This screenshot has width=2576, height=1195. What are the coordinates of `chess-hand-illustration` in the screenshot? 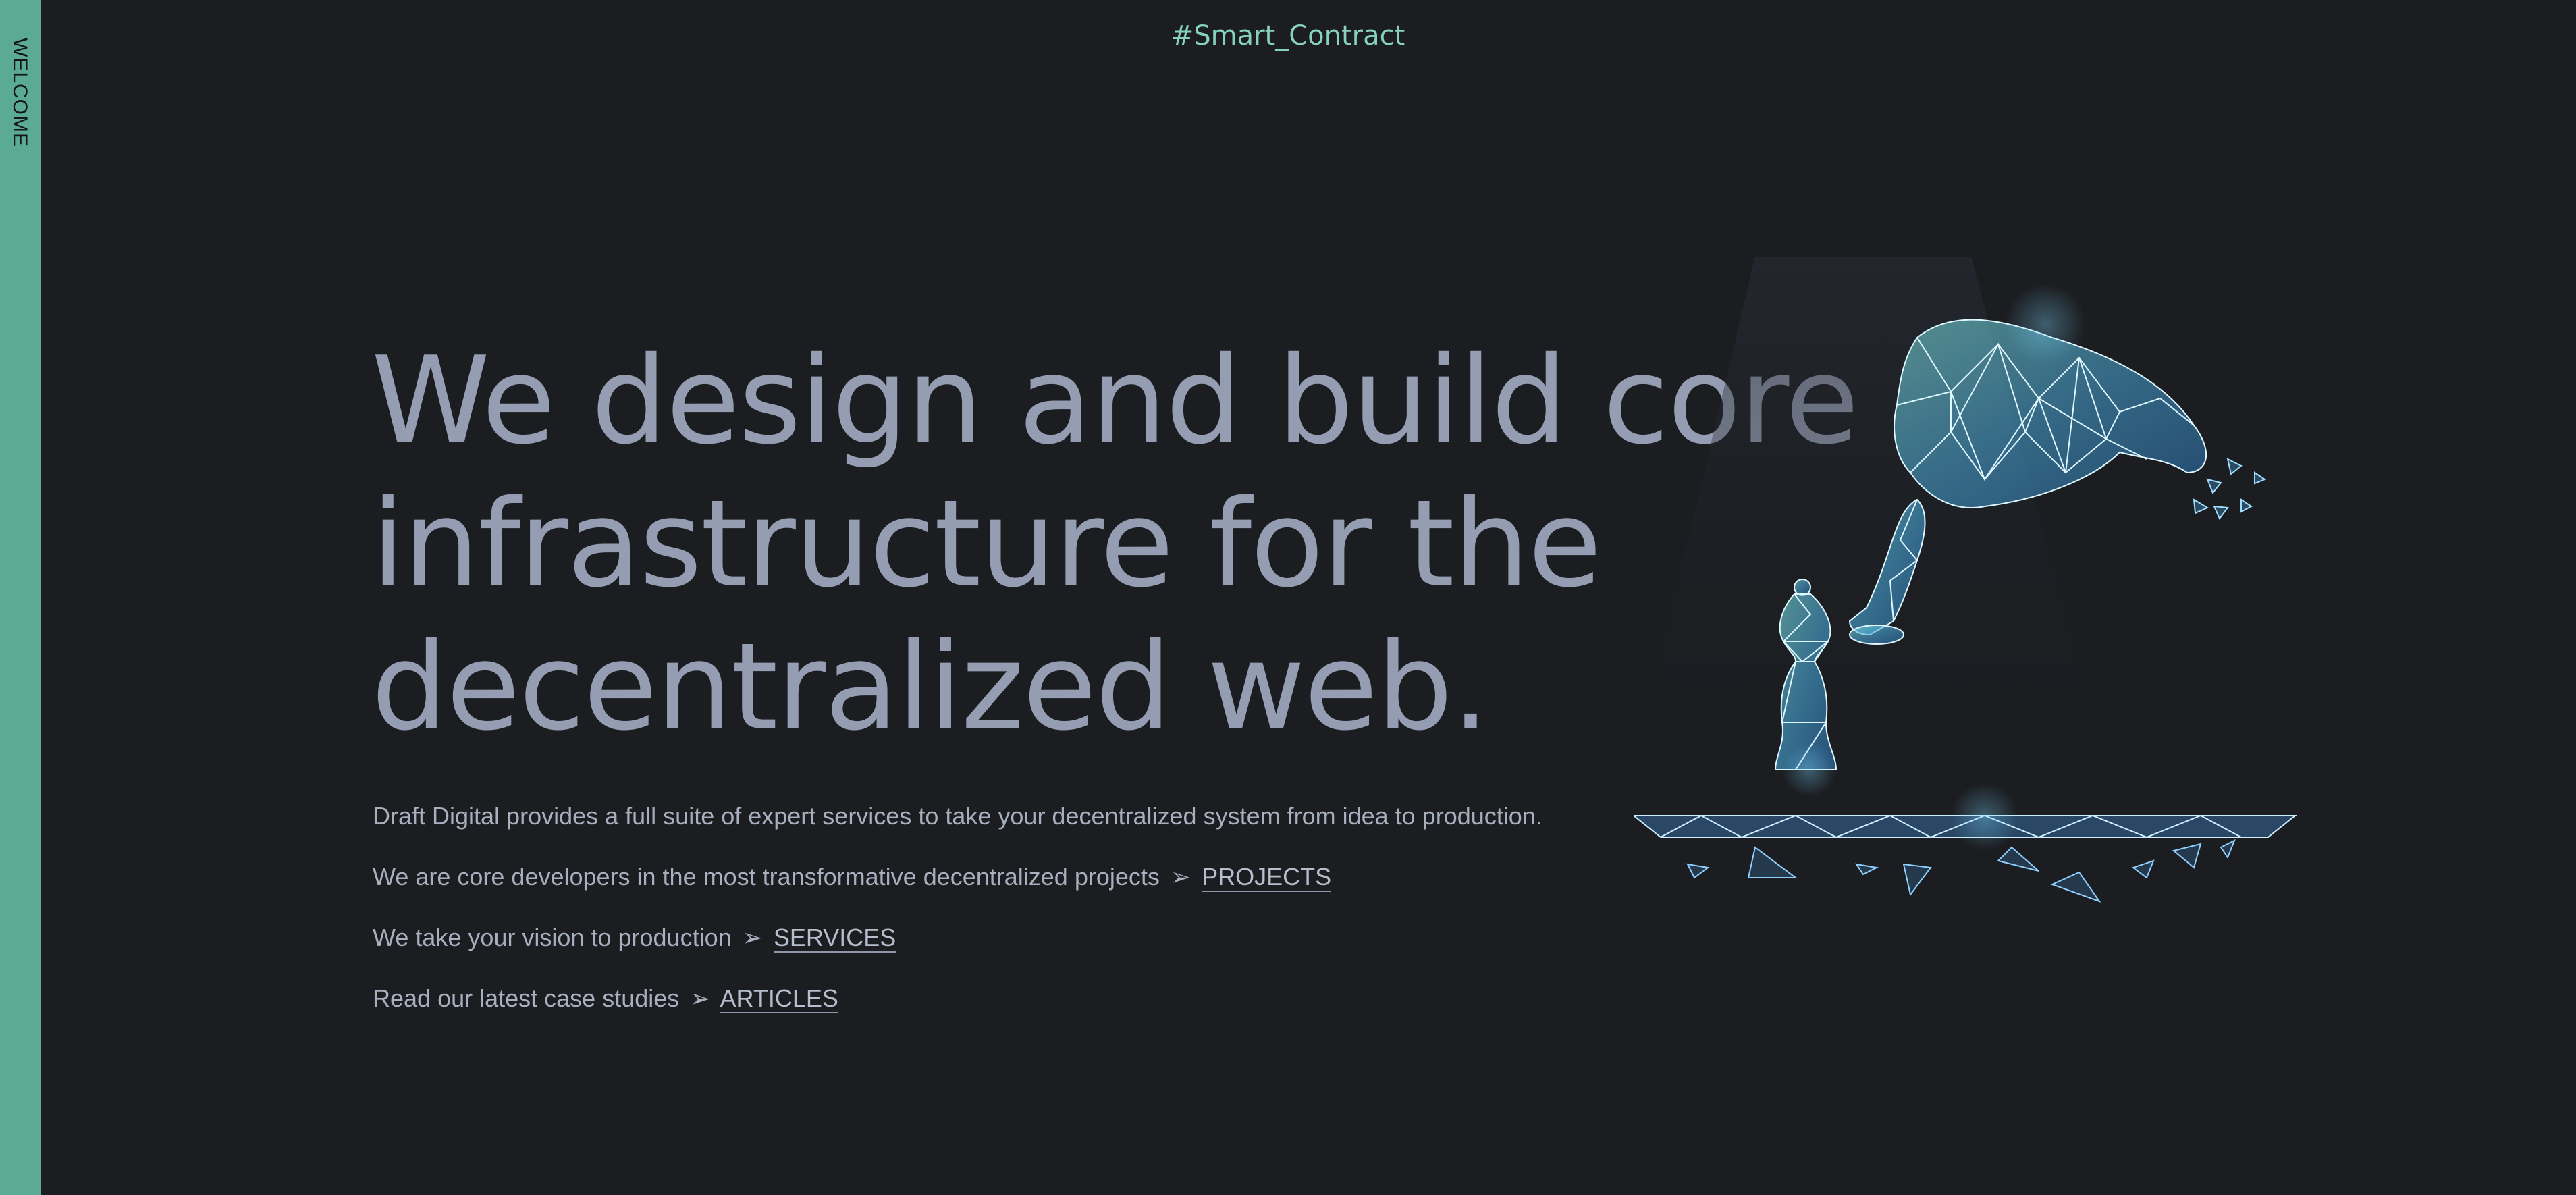 It's located at (1966, 580).